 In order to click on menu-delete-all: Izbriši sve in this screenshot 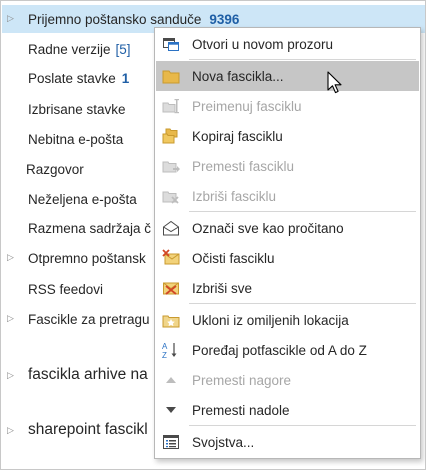, I will do `click(287, 288)`.